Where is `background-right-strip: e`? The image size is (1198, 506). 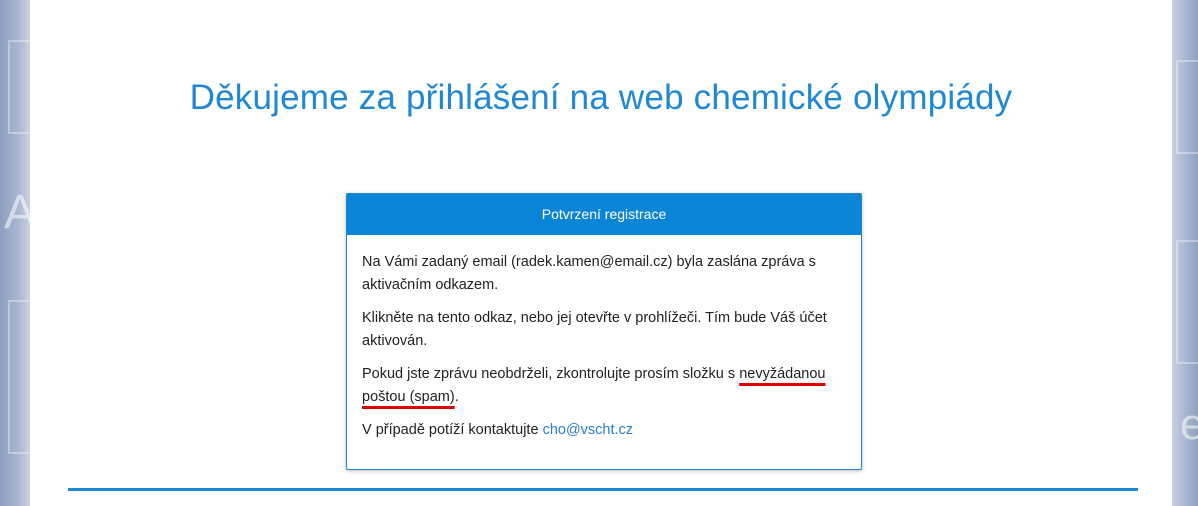 background-right-strip: e is located at coordinates (1185, 253).